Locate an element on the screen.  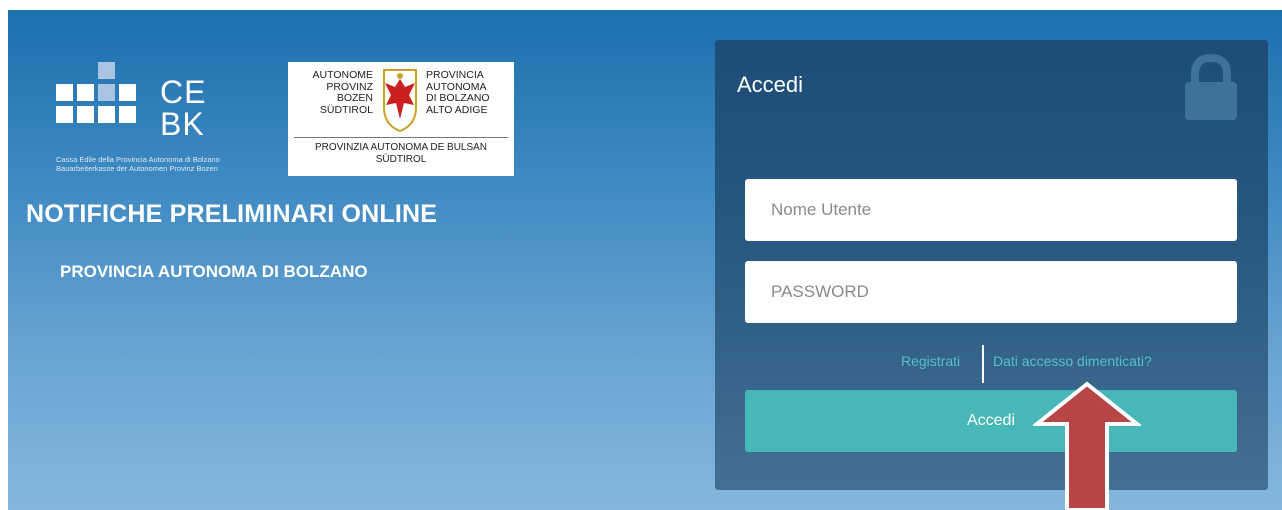
login-button: Accedi is located at coordinates (991, 421).